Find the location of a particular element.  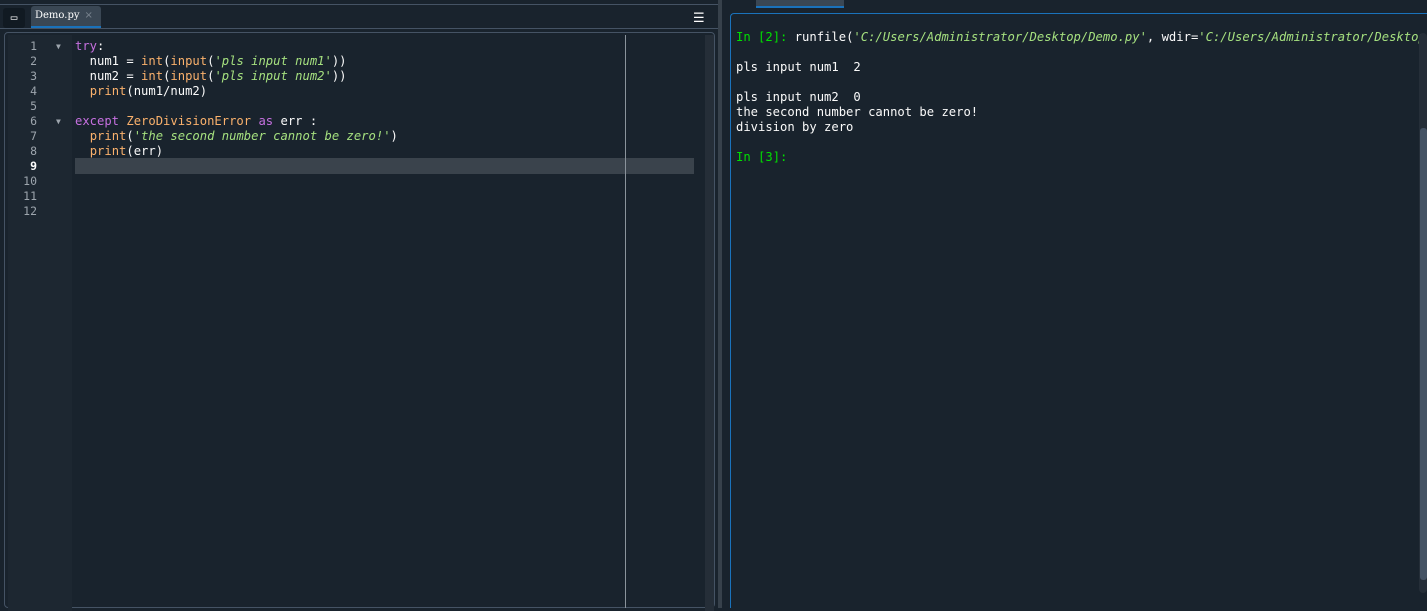

line-number: 10 is located at coordinates (30, 181).